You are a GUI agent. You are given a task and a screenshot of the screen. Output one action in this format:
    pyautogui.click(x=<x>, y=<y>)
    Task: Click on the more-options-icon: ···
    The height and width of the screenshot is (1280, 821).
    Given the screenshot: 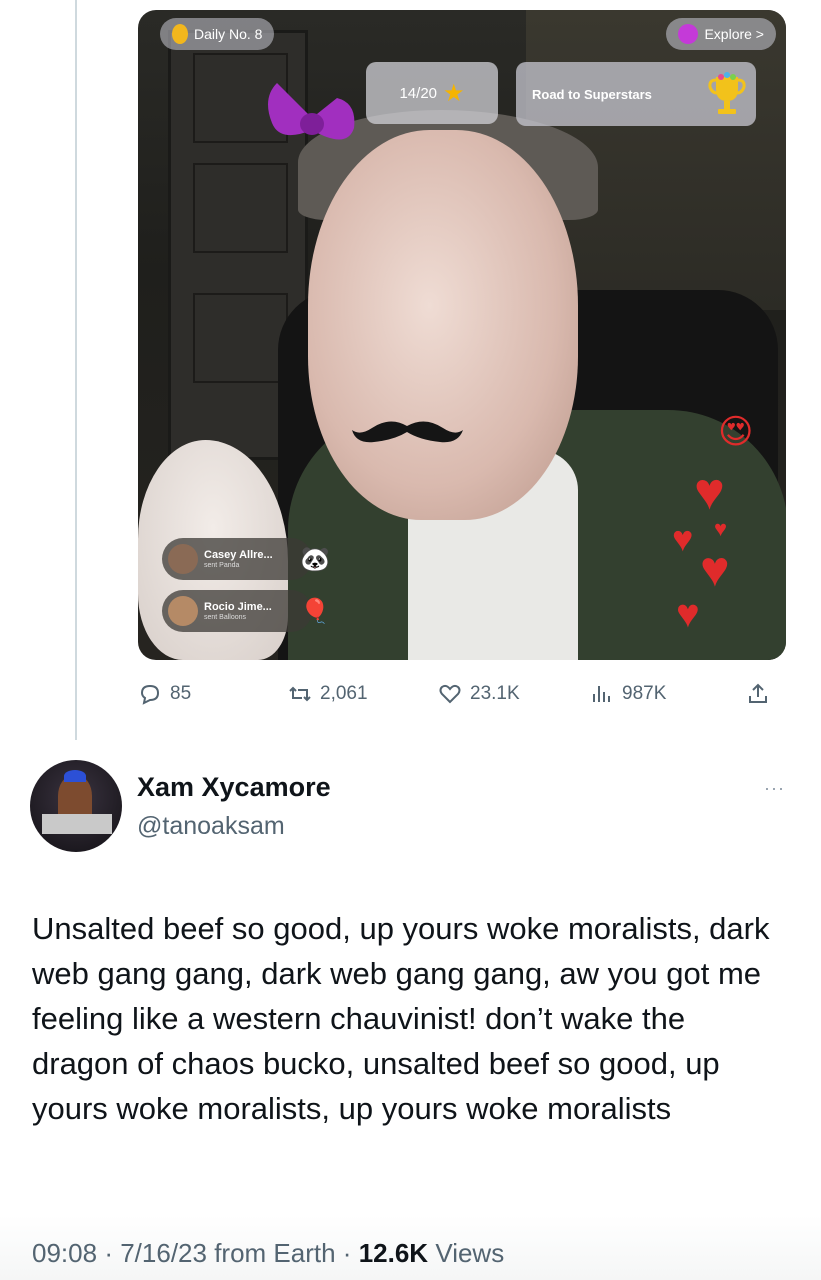 What is the action you would take?
    pyautogui.click(x=774, y=788)
    